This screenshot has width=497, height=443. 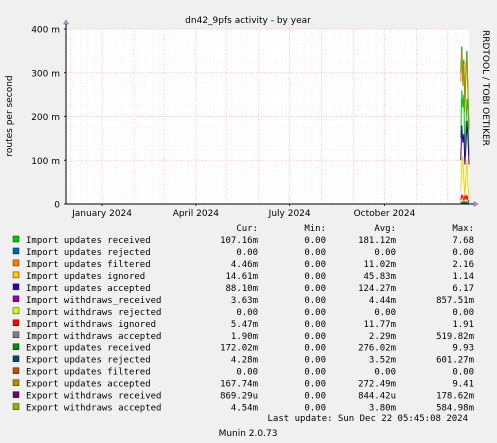 What do you see at coordinates (377, 241) in the screenshot?
I see `legend-value: 181.12m` at bounding box center [377, 241].